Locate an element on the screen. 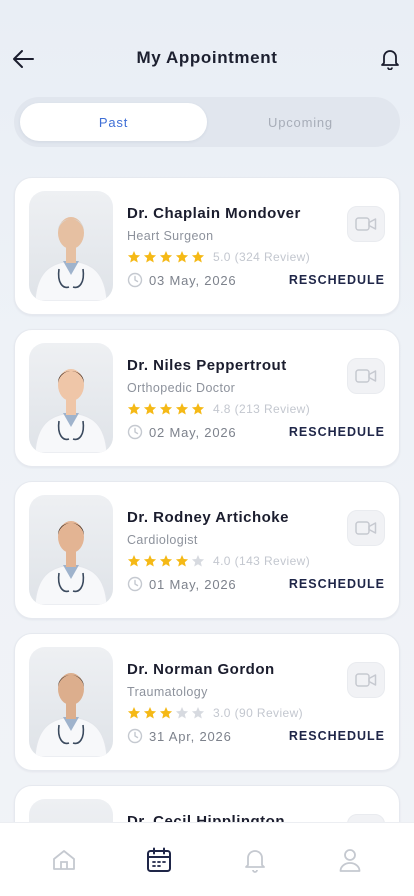 This screenshot has height=896, width=414. rating-value: 4.0 is located at coordinates (222, 561).